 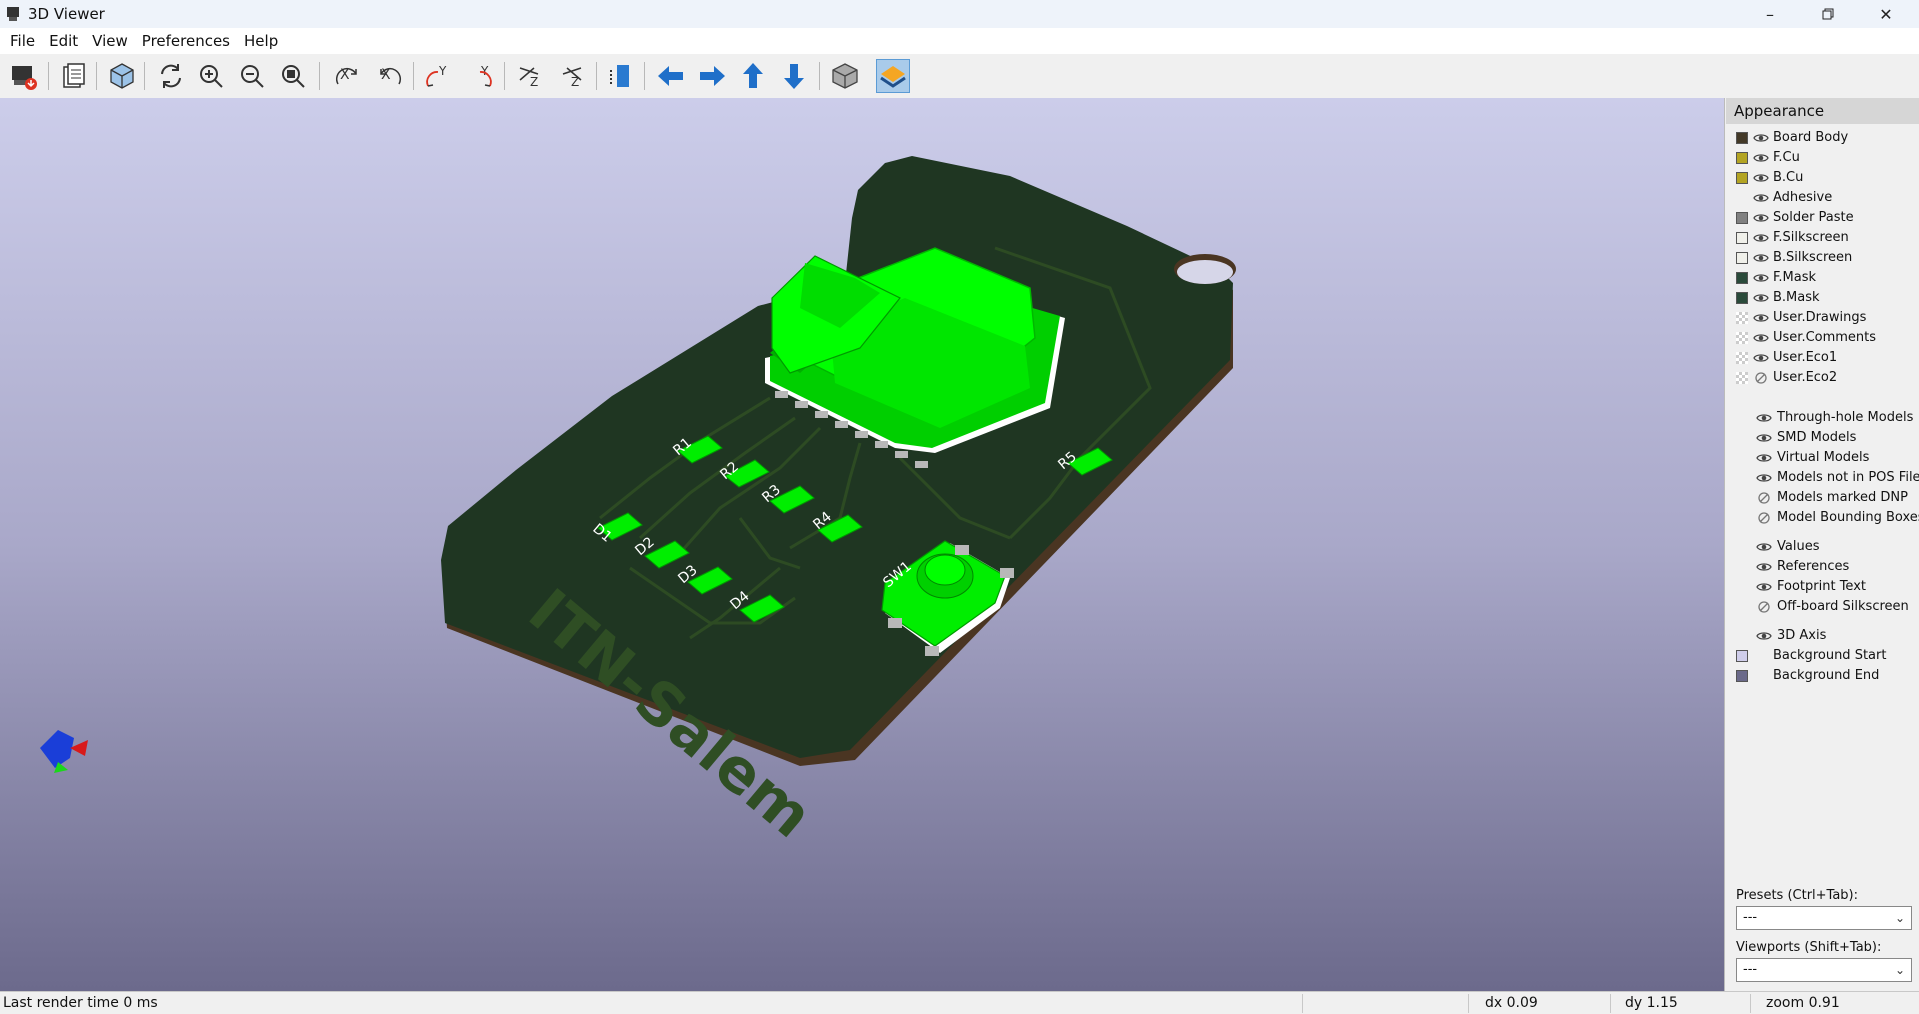 What do you see at coordinates (211, 76) in the screenshot?
I see `zoom-in-button` at bounding box center [211, 76].